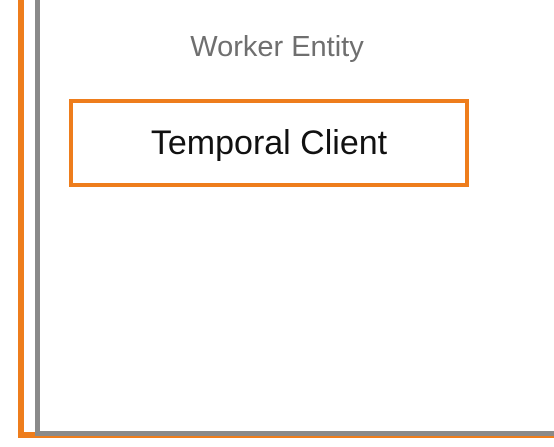 This screenshot has height=447, width=554. I want to click on temporal-client-box: Temporal Client, so click(269, 143).